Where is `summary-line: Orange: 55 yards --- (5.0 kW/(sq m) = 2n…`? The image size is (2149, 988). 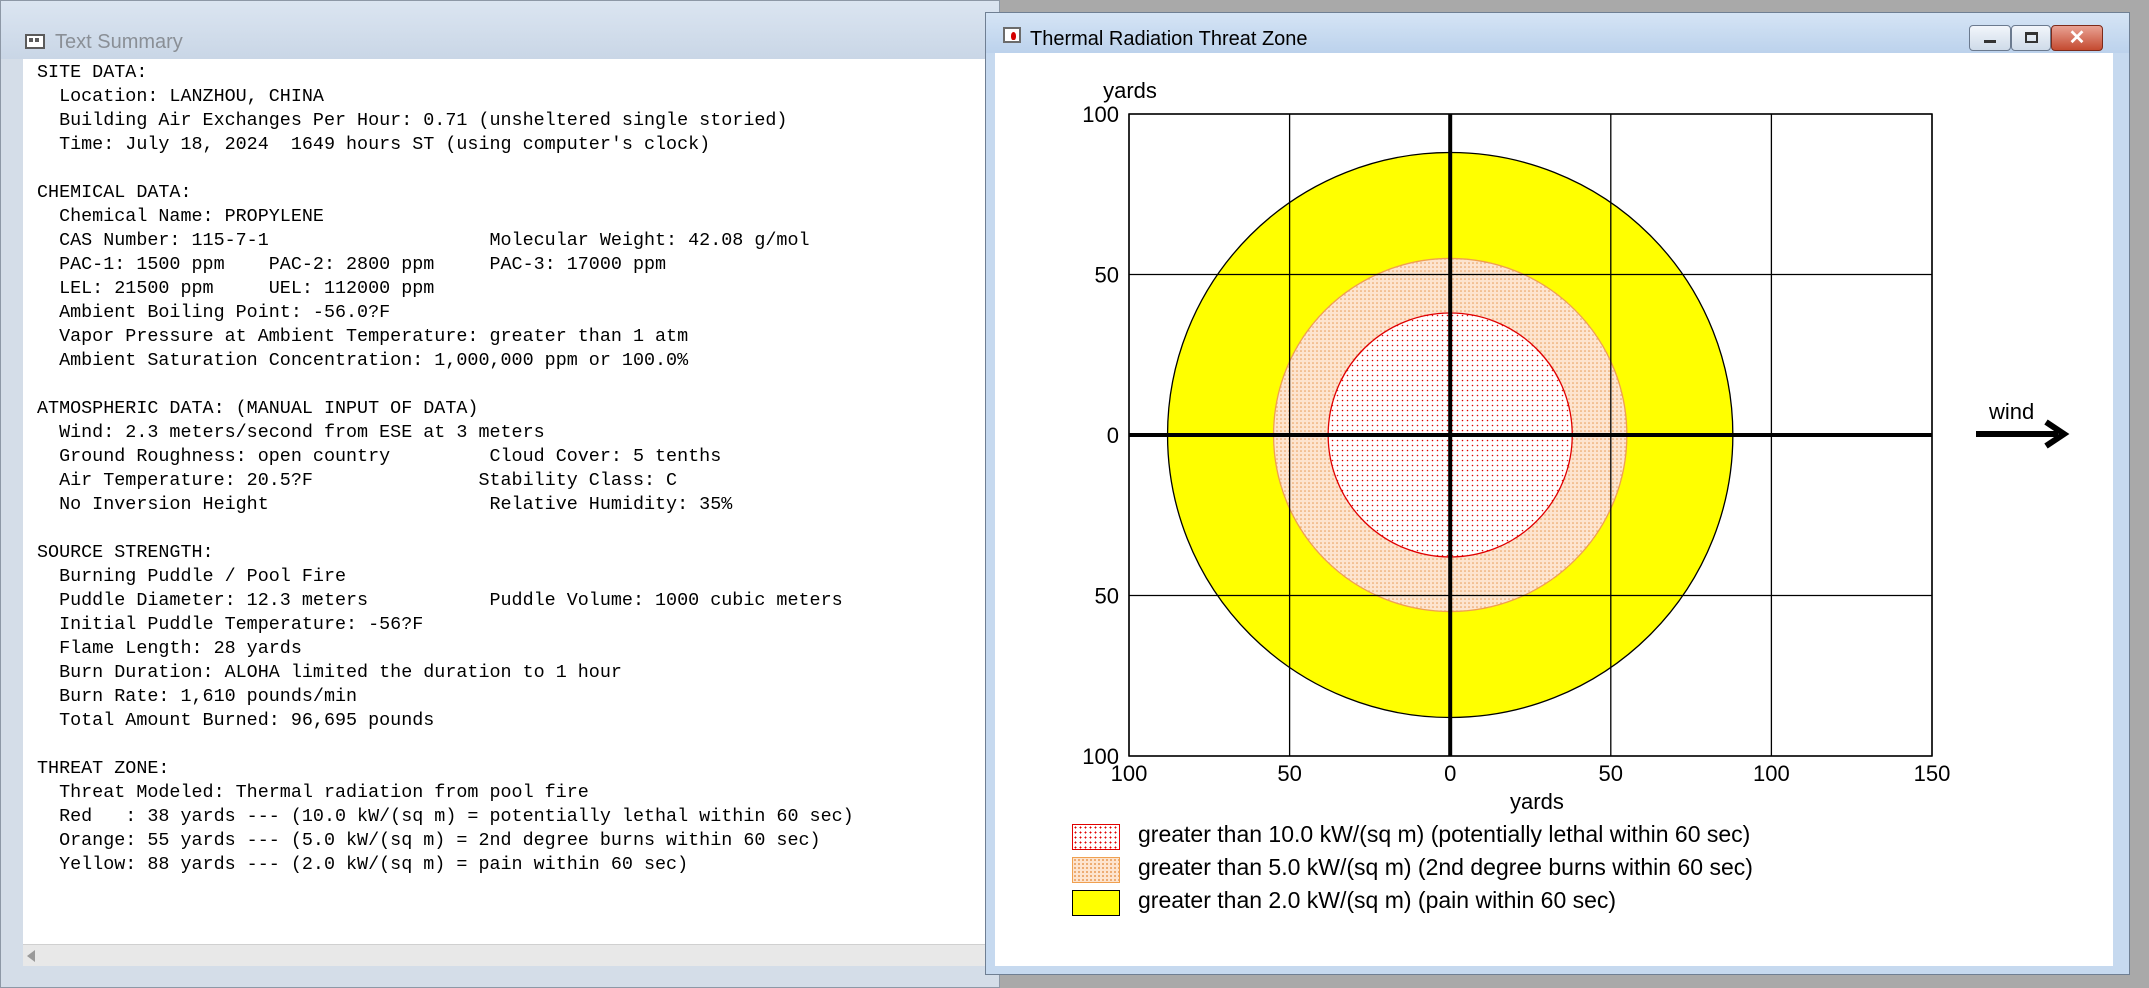
summary-line: Orange: 55 yards --- (5.0 kW/(sq m) = 2n… is located at coordinates (429, 840).